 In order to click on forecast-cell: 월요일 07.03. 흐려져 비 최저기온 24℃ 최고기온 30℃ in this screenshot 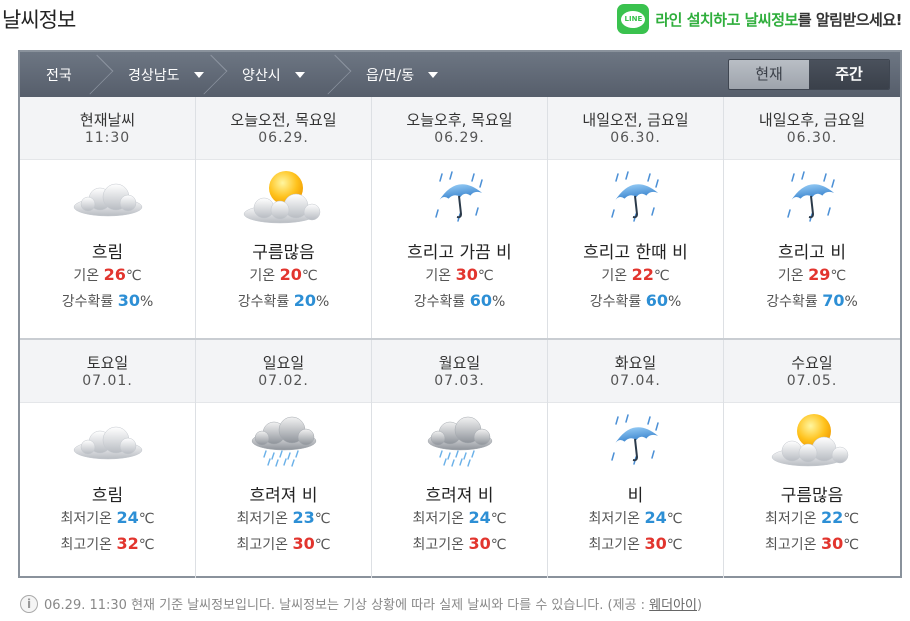, I will do `click(460, 459)`.